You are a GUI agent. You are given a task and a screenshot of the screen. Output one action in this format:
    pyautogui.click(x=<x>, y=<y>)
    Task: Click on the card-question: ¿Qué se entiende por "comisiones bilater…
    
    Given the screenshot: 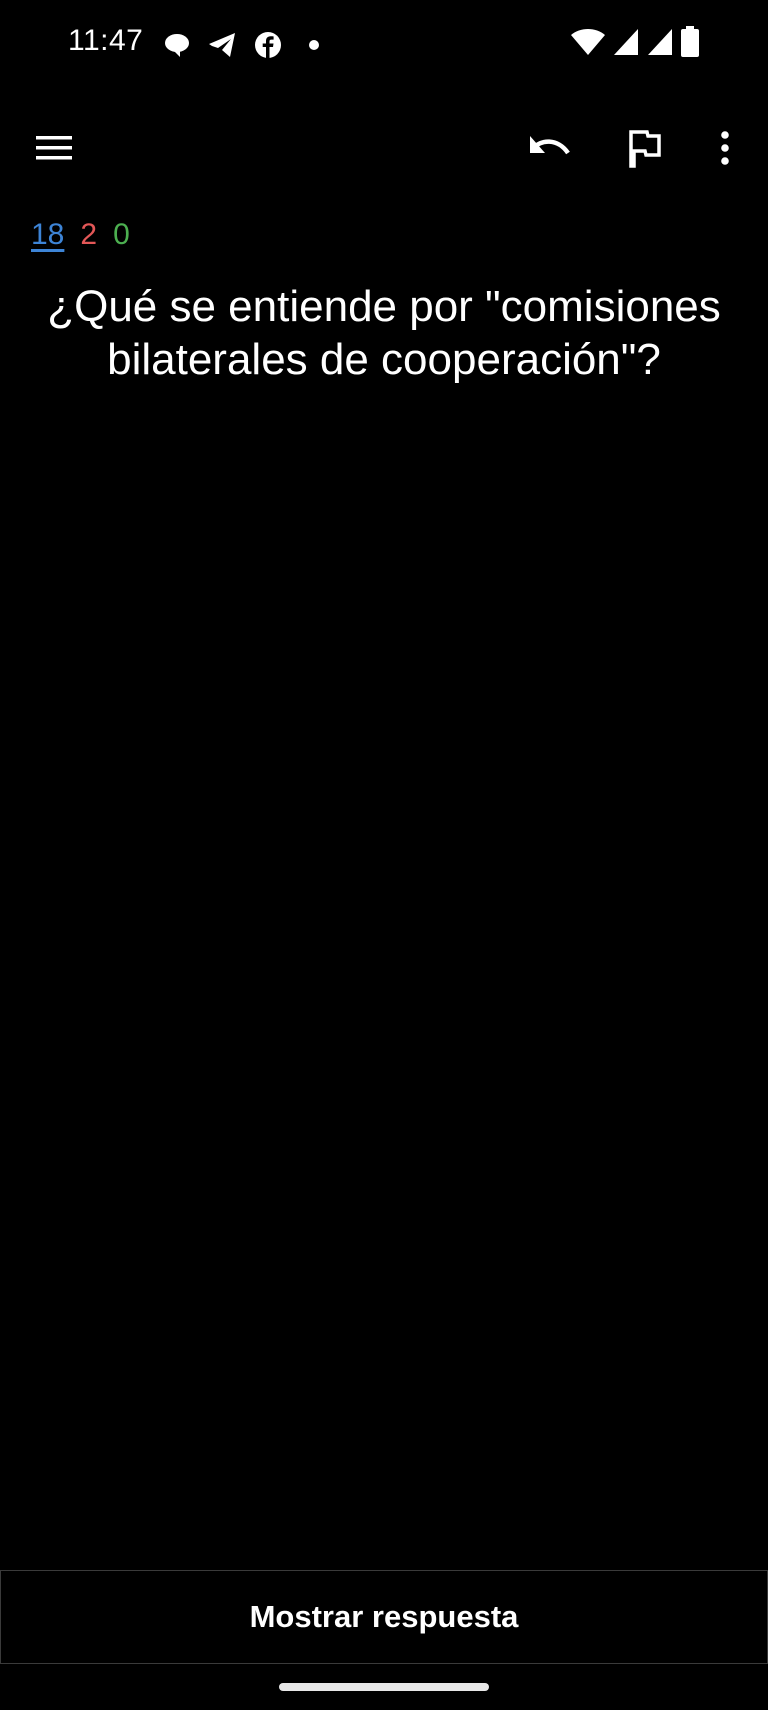 What is the action you would take?
    pyautogui.click(x=384, y=333)
    